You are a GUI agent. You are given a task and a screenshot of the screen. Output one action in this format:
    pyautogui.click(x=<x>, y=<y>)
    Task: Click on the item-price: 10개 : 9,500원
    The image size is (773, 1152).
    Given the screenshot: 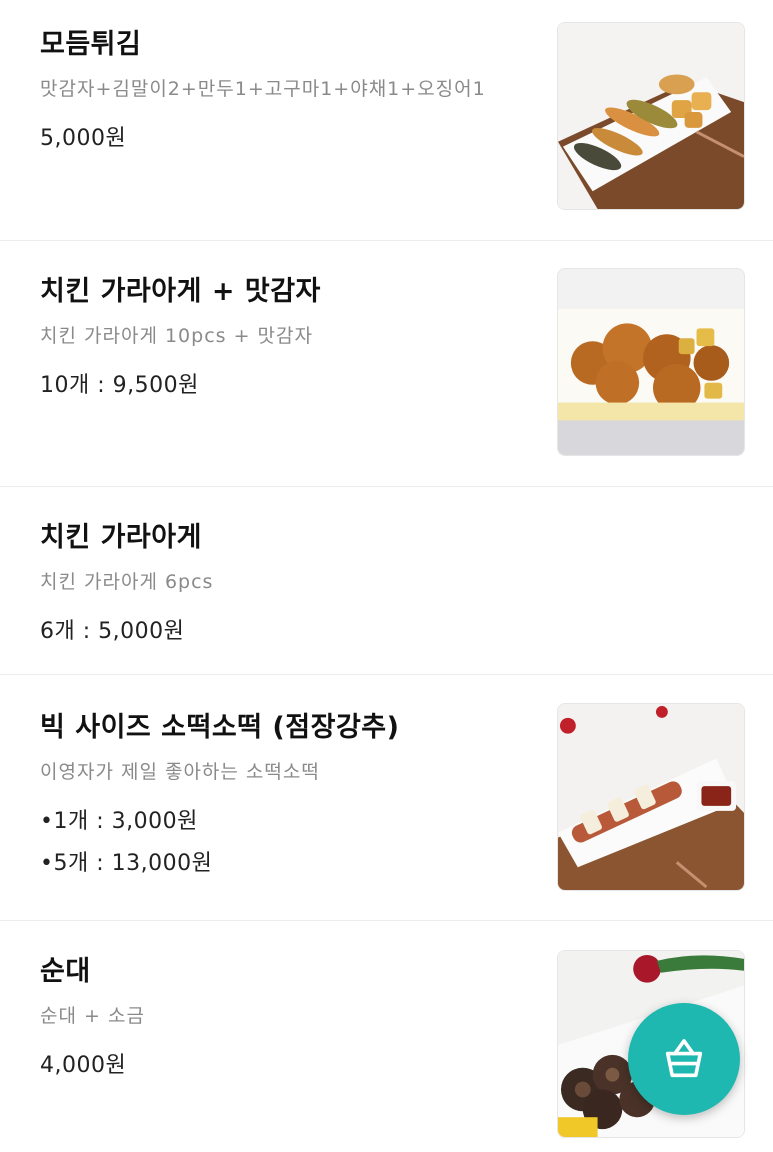 What is the action you would take?
    pyautogui.click(x=119, y=385)
    